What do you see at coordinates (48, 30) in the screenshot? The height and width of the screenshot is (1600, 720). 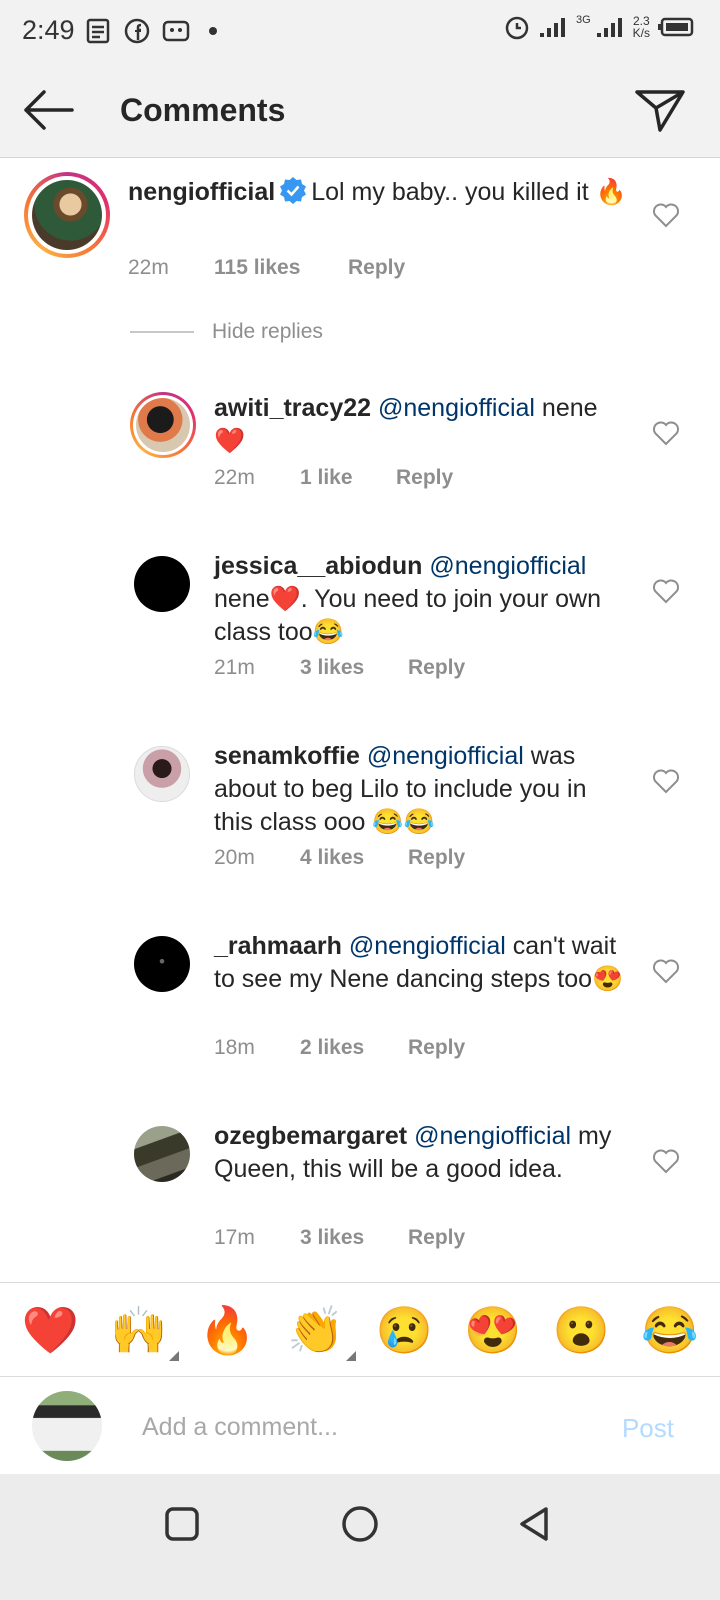 I see `status-time: 2:49` at bounding box center [48, 30].